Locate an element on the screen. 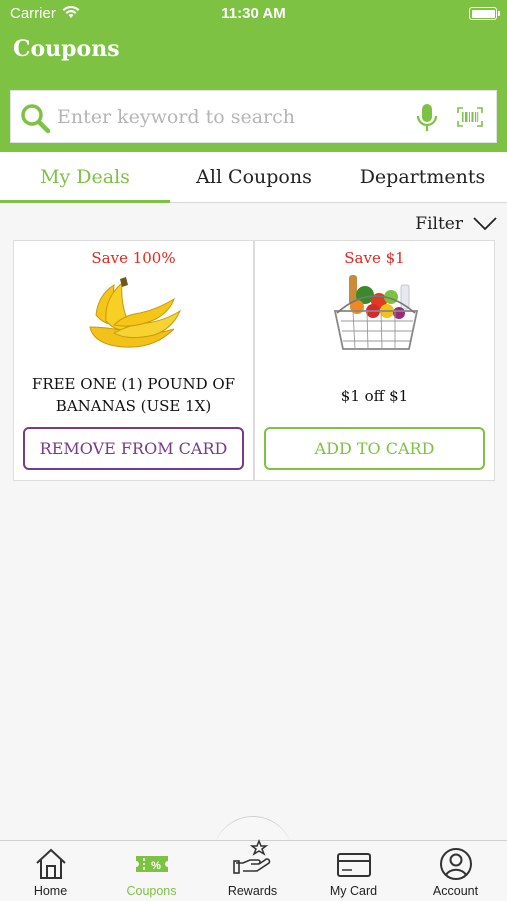 The width and height of the screenshot is (507, 901). app-header: Coupons is located at coordinates (253, 90).